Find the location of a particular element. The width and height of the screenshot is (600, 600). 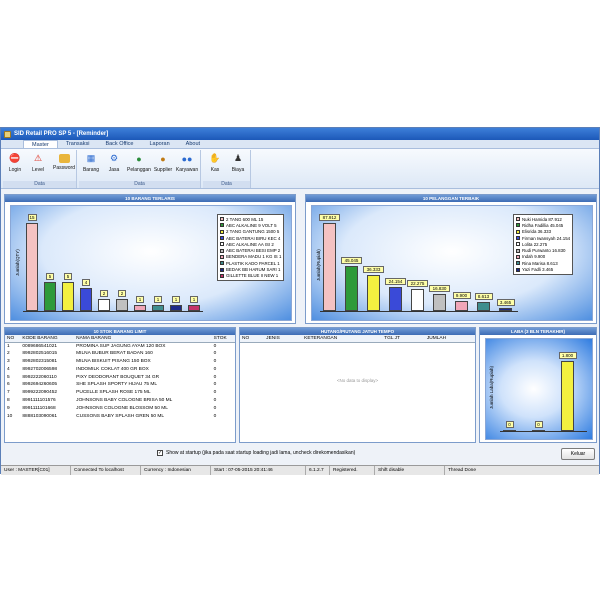

cost-icon: ♟ is located at coordinates (238, 158).